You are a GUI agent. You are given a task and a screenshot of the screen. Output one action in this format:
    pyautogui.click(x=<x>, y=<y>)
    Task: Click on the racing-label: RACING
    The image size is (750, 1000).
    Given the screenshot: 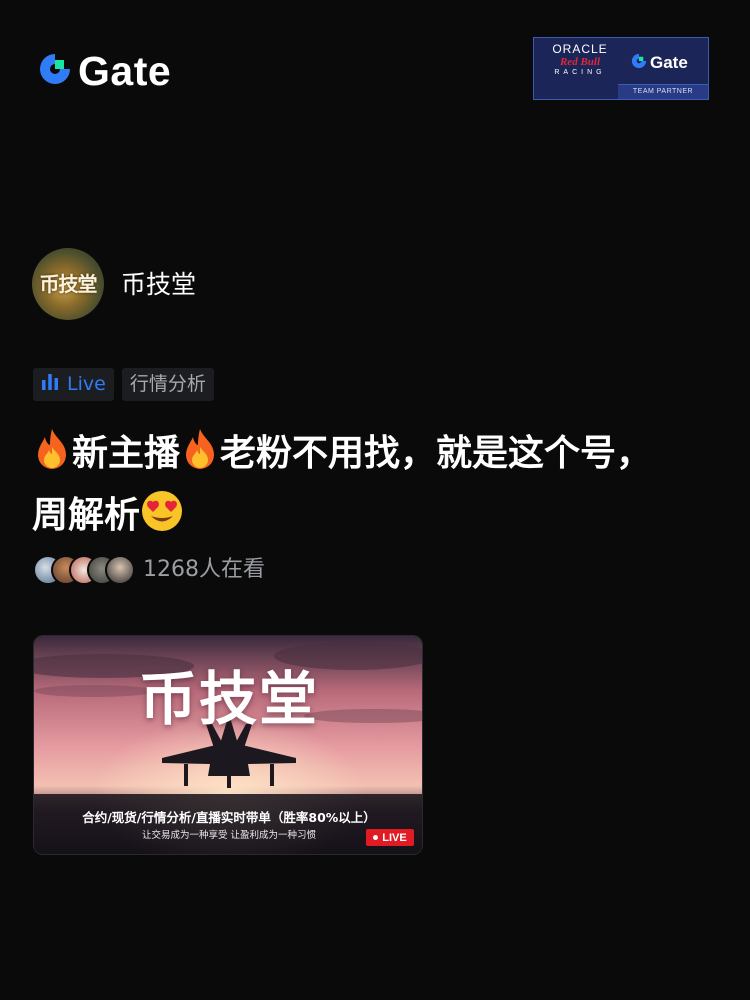 What is the action you would take?
    pyautogui.click(x=580, y=72)
    